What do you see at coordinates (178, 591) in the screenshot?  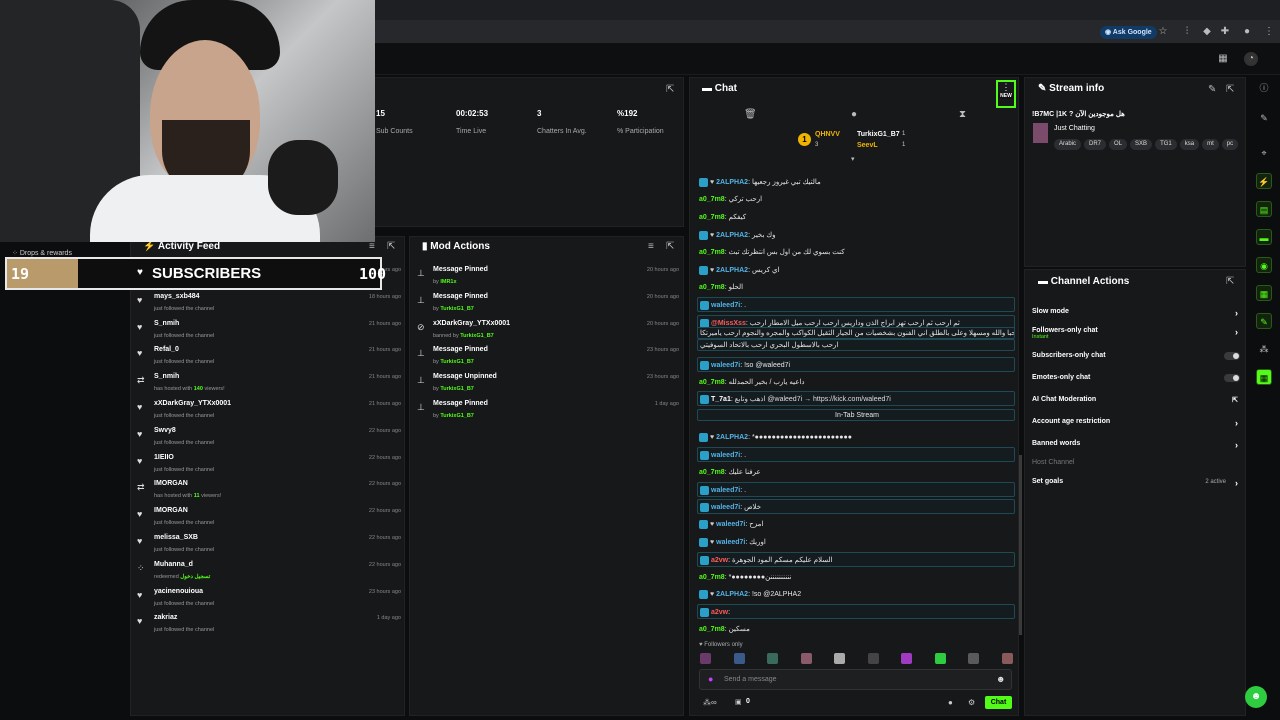 I see `activity-username: yacinenouioua` at bounding box center [178, 591].